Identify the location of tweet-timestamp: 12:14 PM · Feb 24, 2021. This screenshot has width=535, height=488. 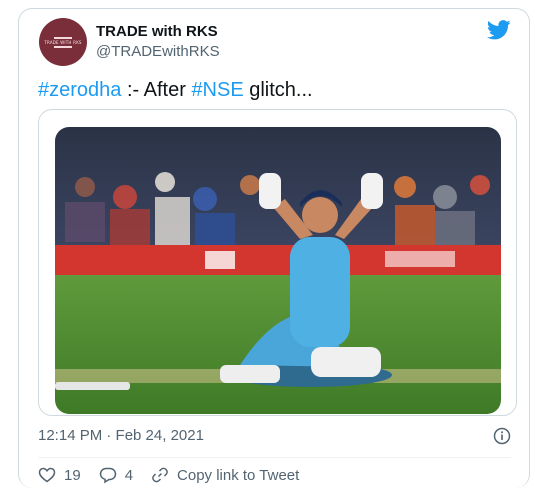
(121, 435).